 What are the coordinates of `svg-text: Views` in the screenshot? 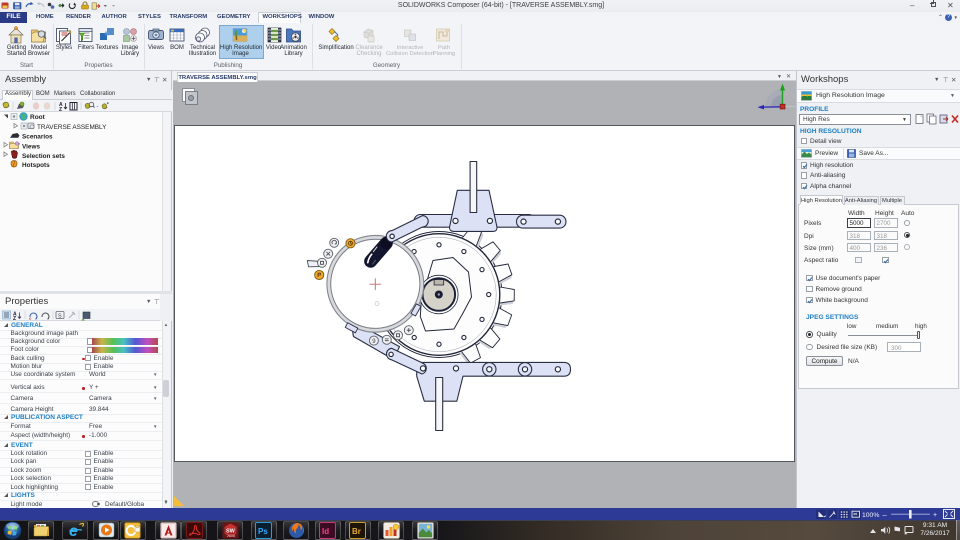 It's located at (31, 146).